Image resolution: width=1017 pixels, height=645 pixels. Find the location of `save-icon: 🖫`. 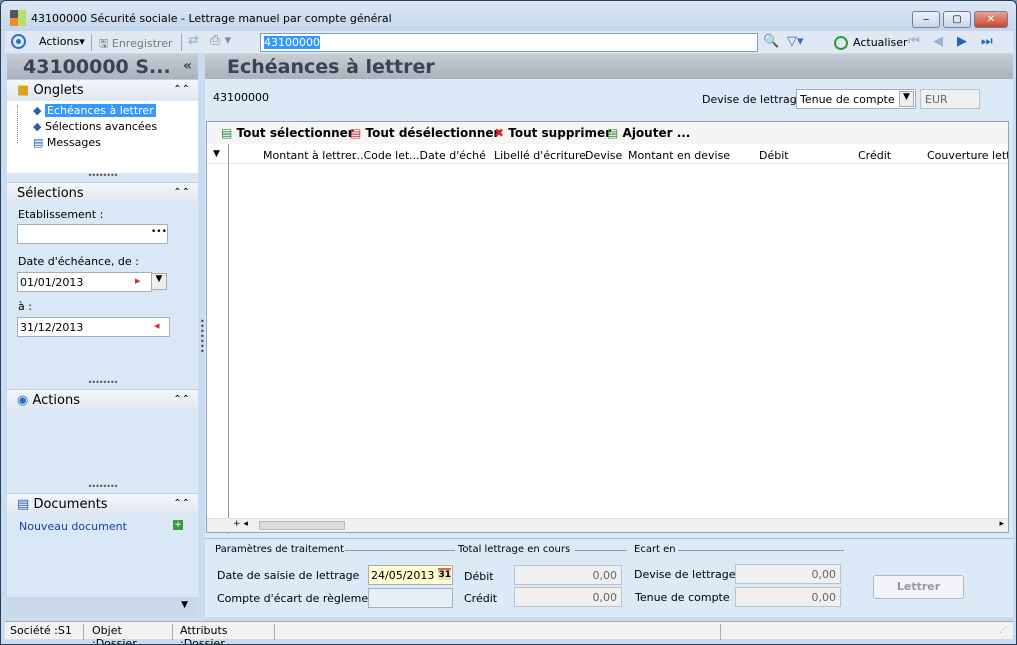

save-icon: 🖫 is located at coordinates (104, 43).